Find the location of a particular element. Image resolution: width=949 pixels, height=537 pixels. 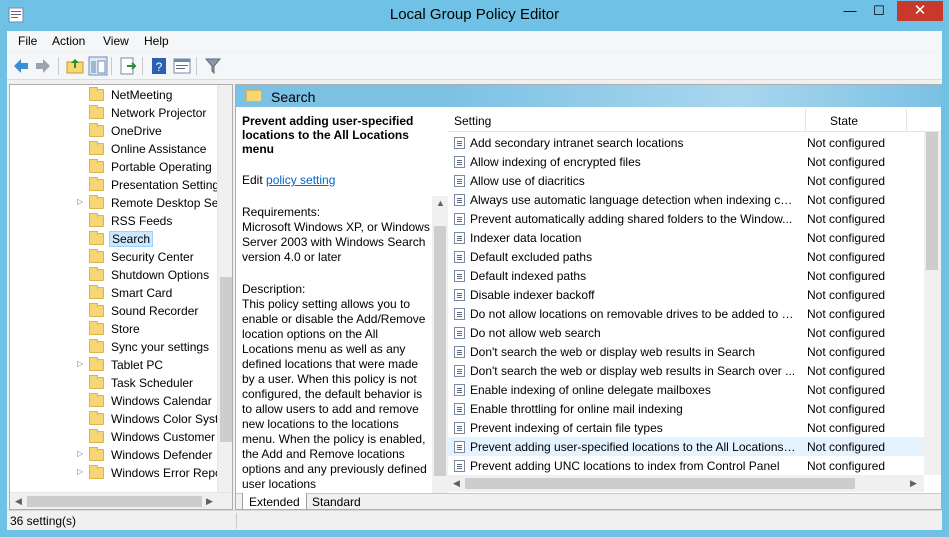

tree-item: ▷ Remote Desktop Se is located at coordinates (114, 203).